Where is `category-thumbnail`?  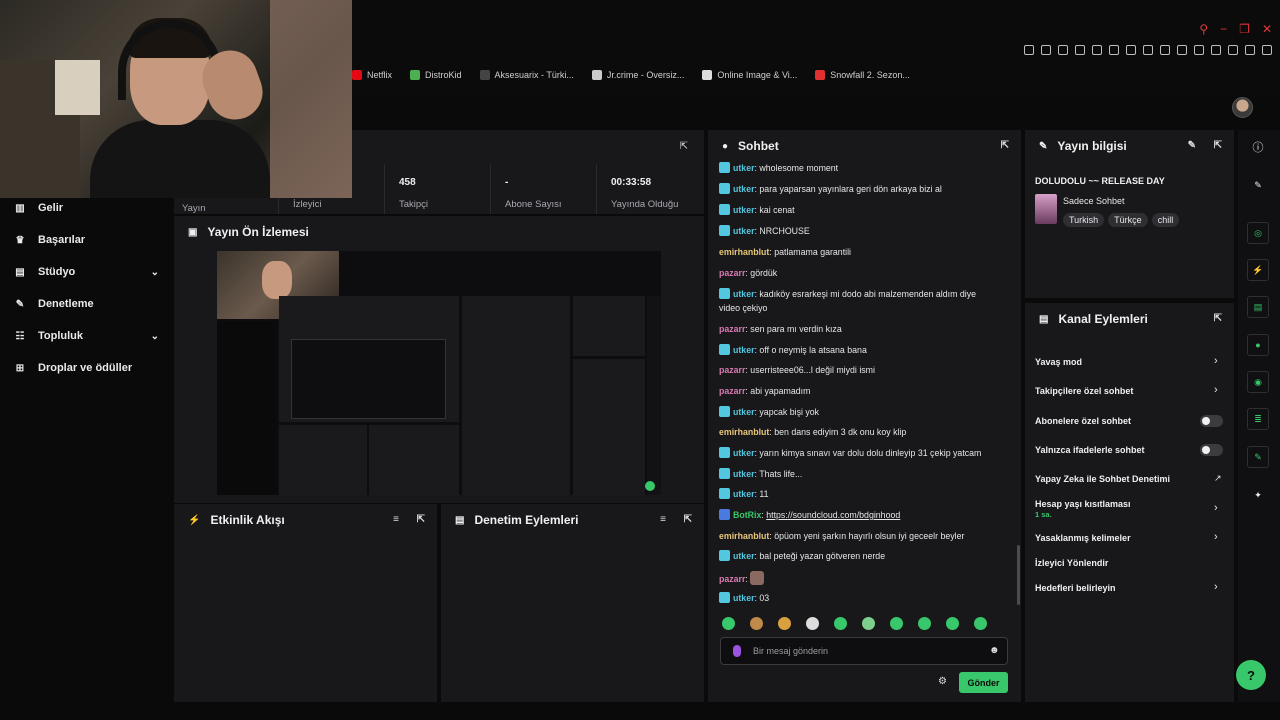
category-thumbnail is located at coordinates (1046, 209).